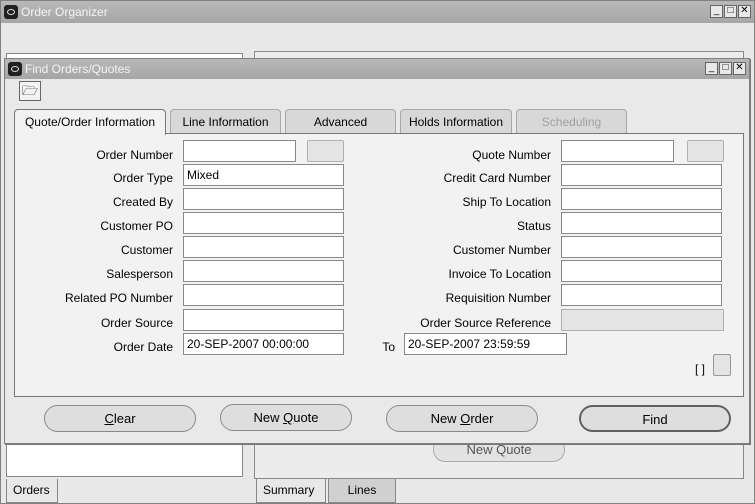 This screenshot has width=755, height=504. I want to click on quote-number-label: Quote Number, so click(511, 155).